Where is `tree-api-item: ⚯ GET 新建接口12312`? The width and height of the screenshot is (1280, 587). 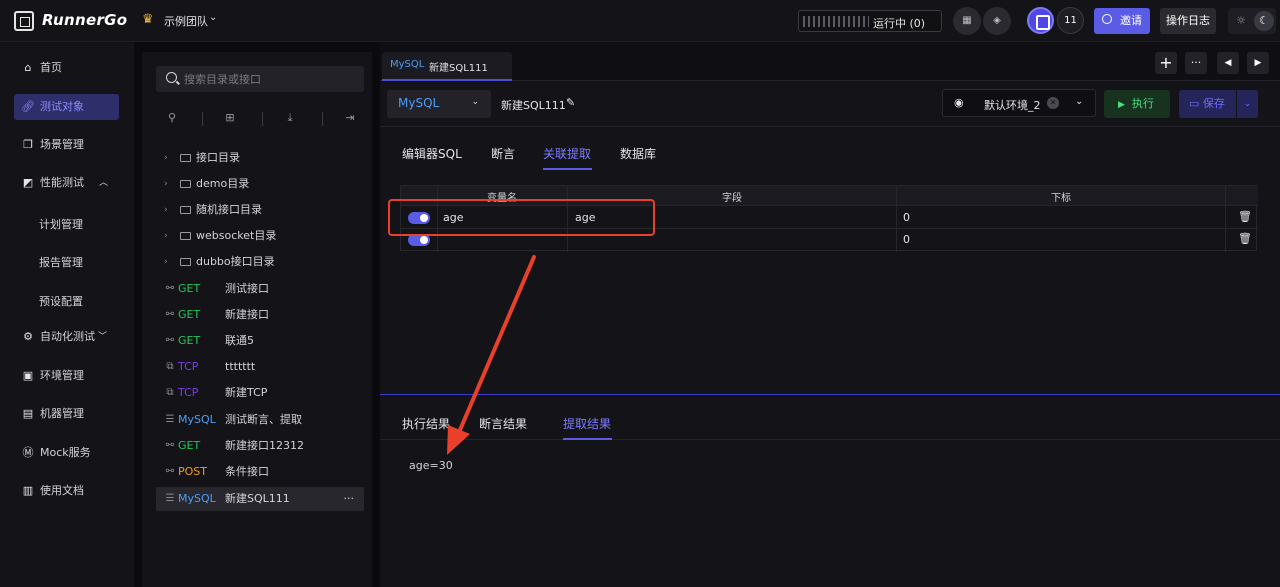 tree-api-item: ⚯ GET 新建接口12312 is located at coordinates (260, 446).